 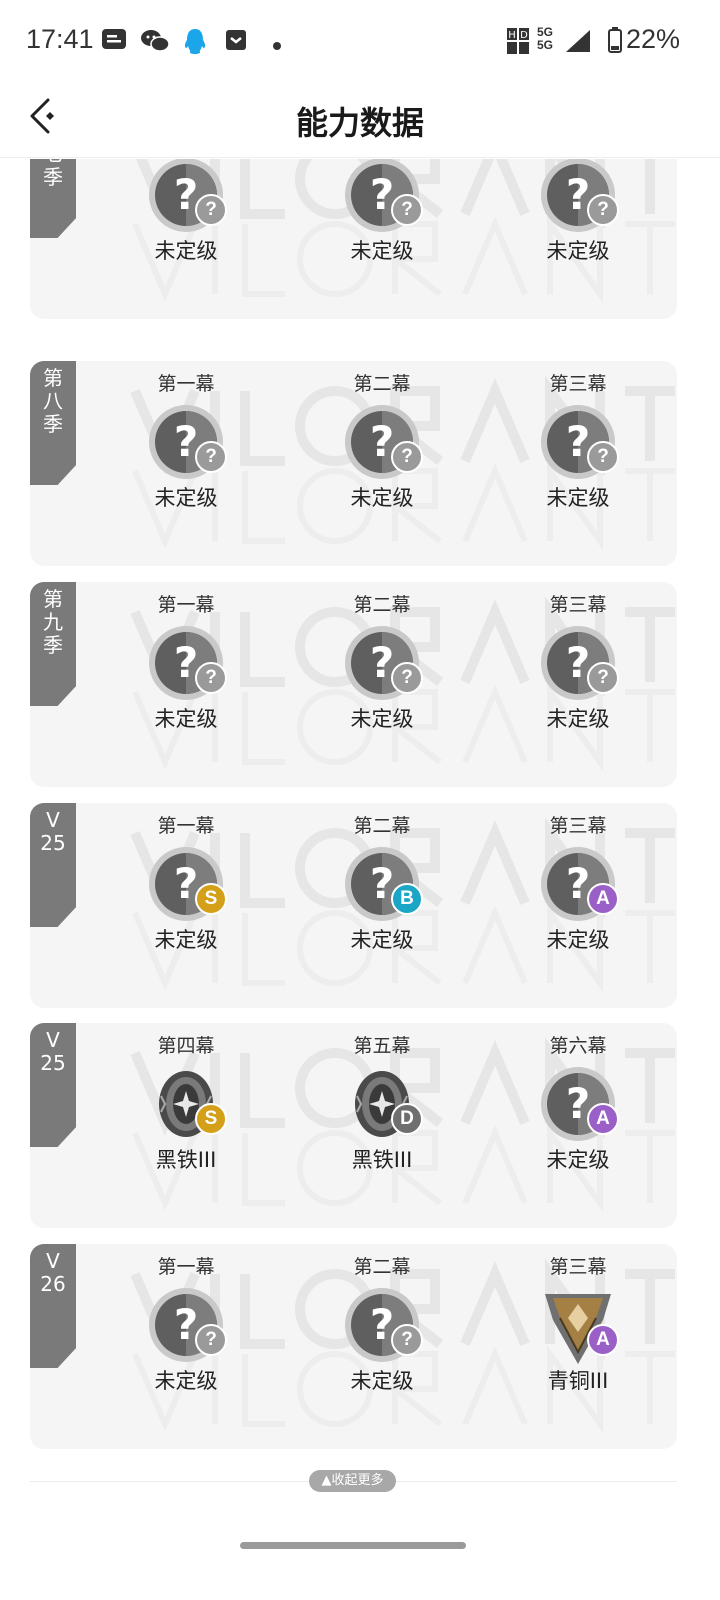 I want to click on mail-icon, so click(x=236, y=42).